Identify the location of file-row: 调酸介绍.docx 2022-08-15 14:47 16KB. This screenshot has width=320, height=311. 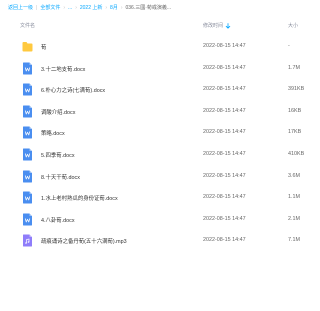
(155, 111).